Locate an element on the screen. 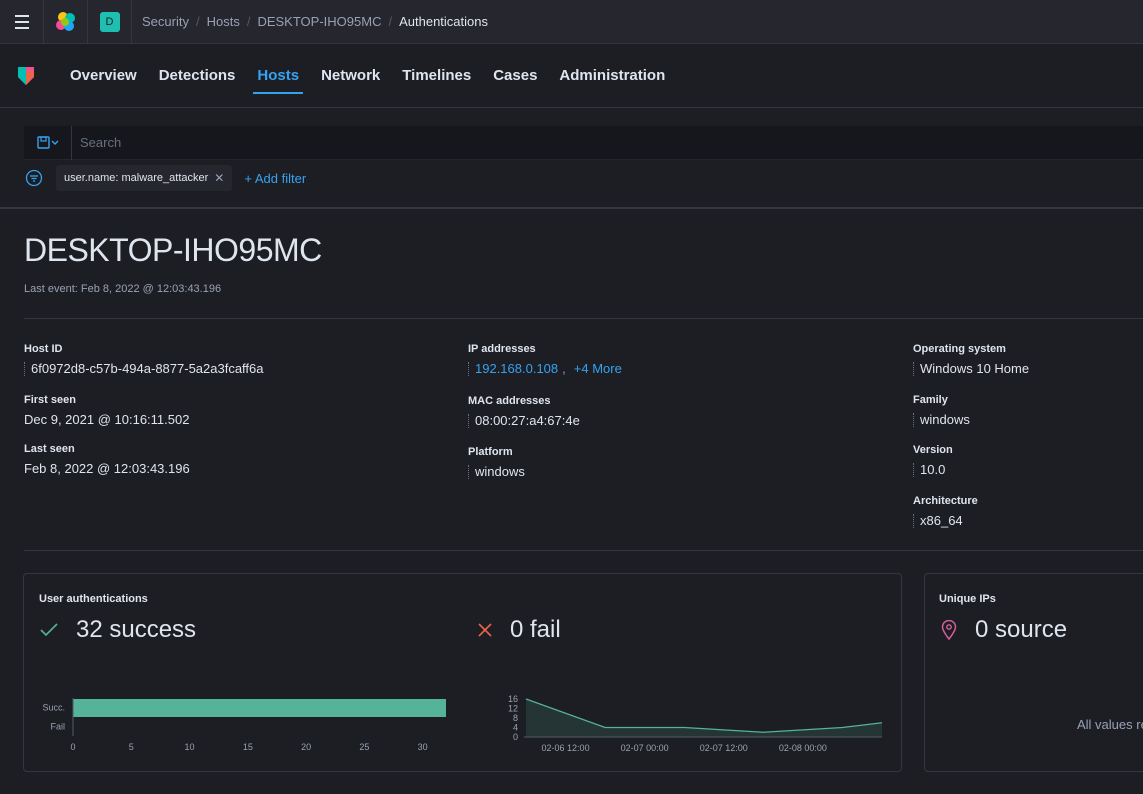 This screenshot has width=1143, height=794. space-selector: D is located at coordinates (110, 22).